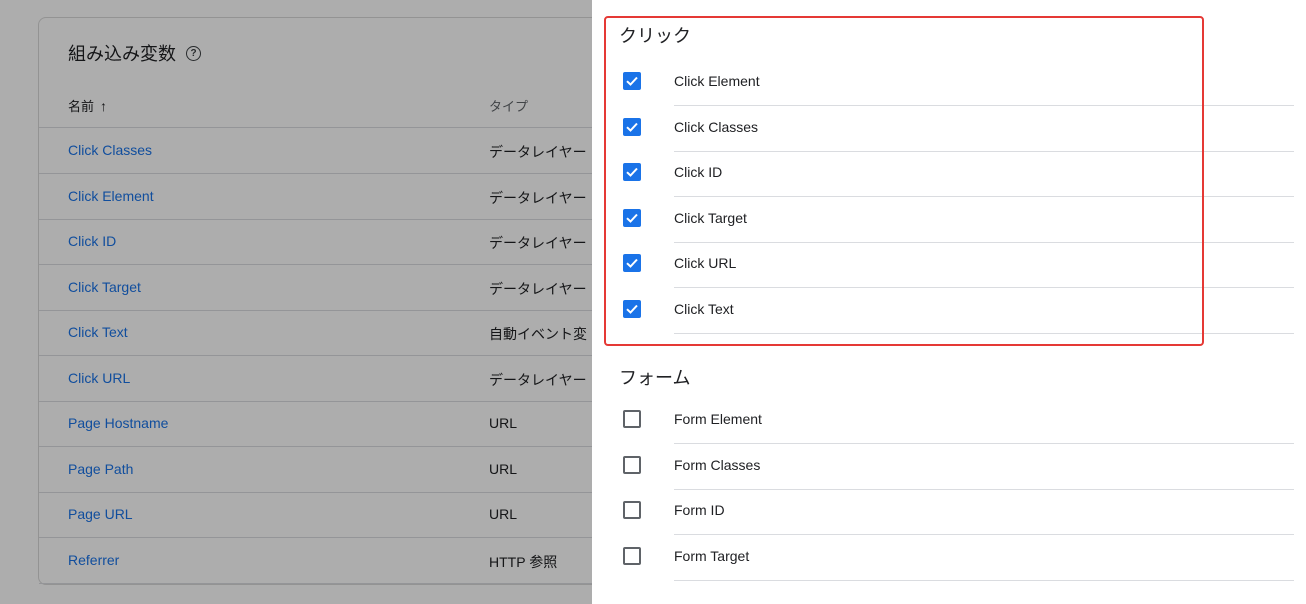 This screenshot has height=604, width=1306. I want to click on divider, so click(984, 580).